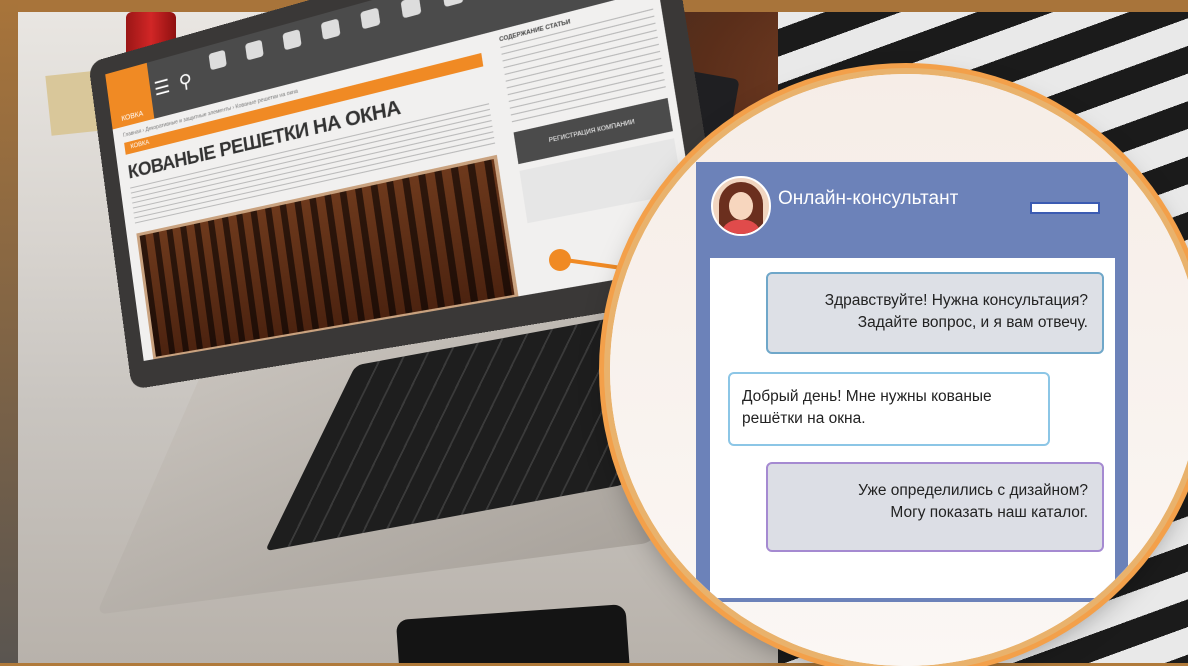 This screenshot has width=1188, height=666. I want to click on message-line: Добрый день! Мне нужны кованые, so click(867, 396).